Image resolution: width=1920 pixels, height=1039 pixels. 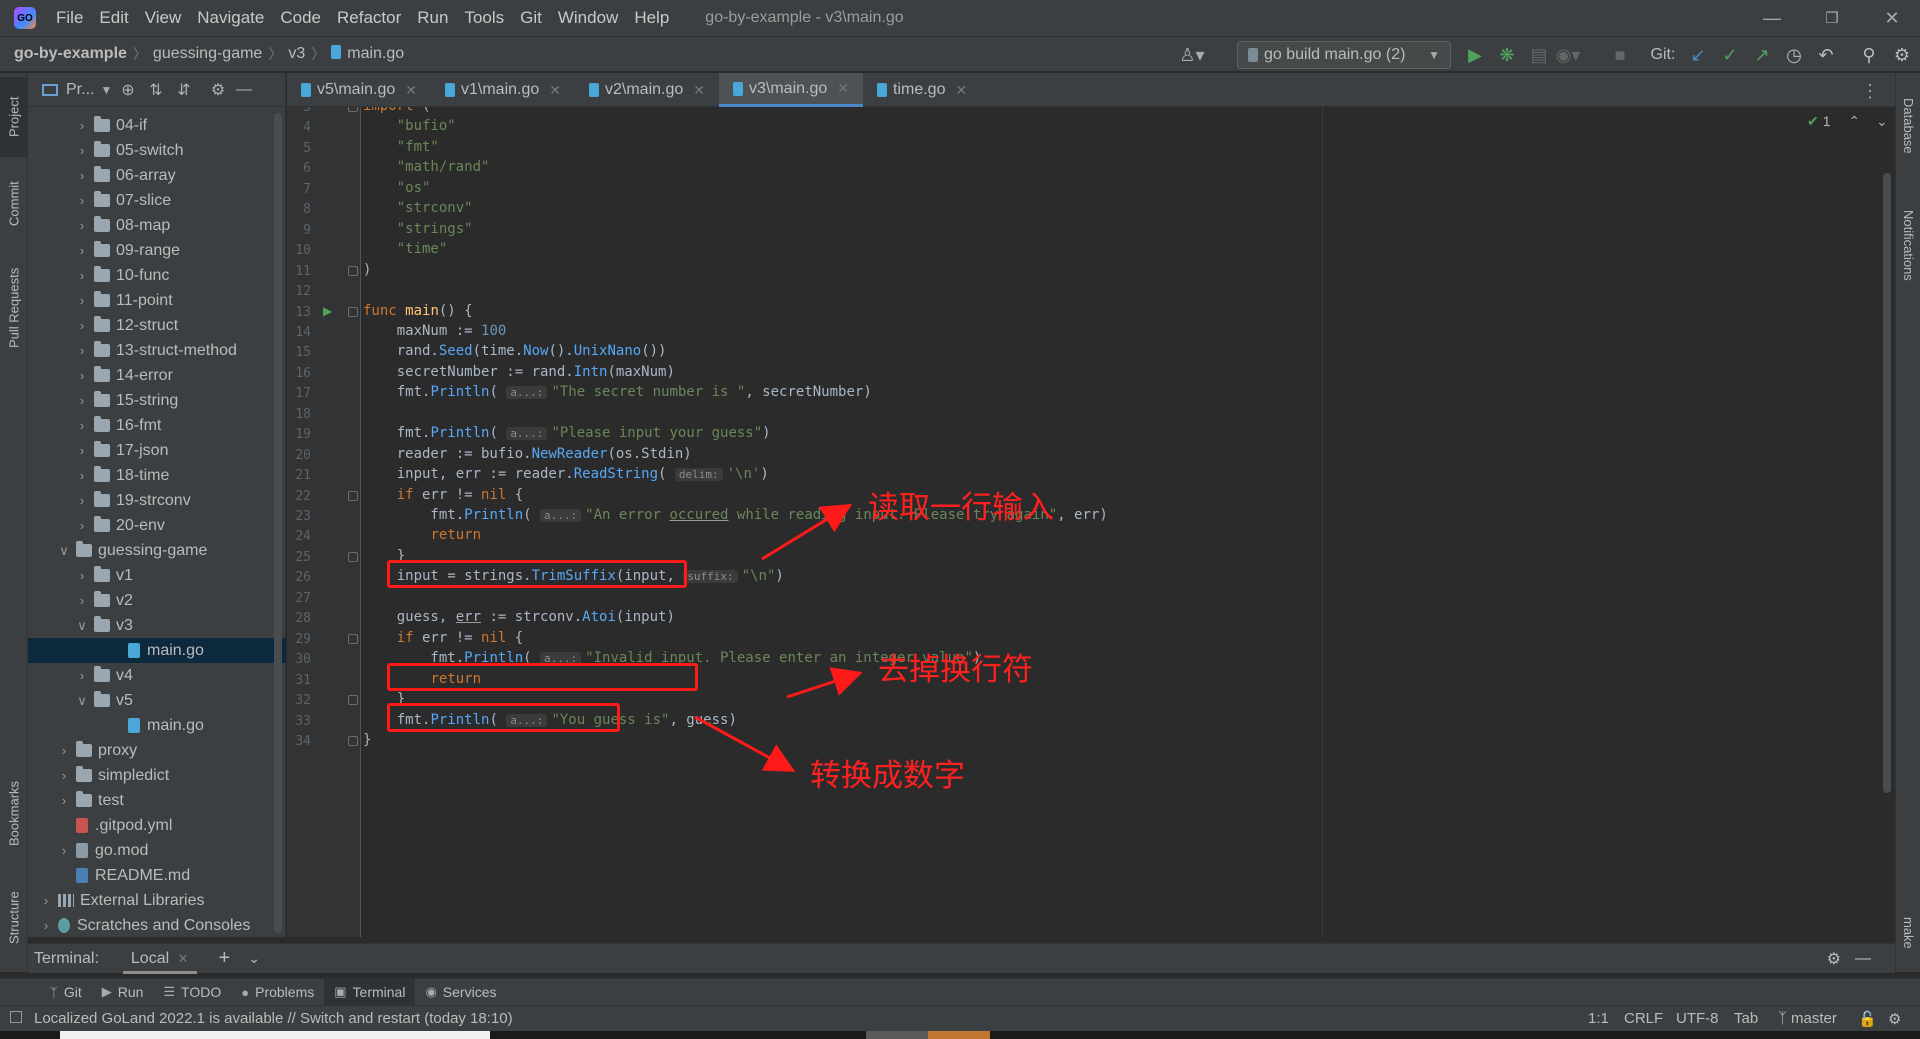 I want to click on tree-item: › v2, so click(x=157, y=600).